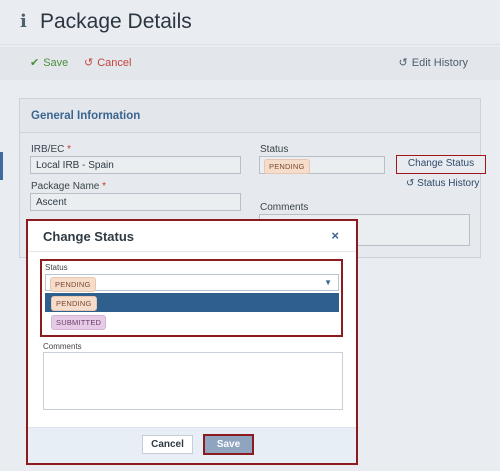 This screenshot has height=471, width=500. What do you see at coordinates (51, 202) in the screenshot?
I see `package-name-value: Ascent` at bounding box center [51, 202].